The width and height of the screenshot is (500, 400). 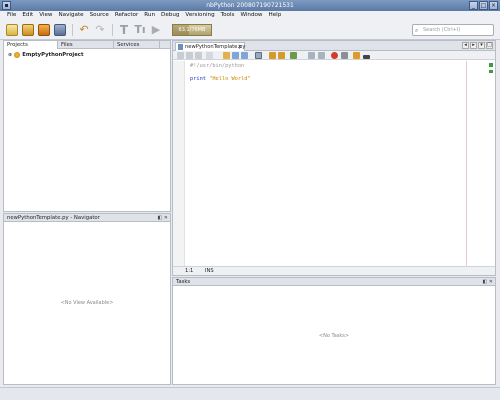 I want to click on ide-status-bar, so click(x=250, y=393).